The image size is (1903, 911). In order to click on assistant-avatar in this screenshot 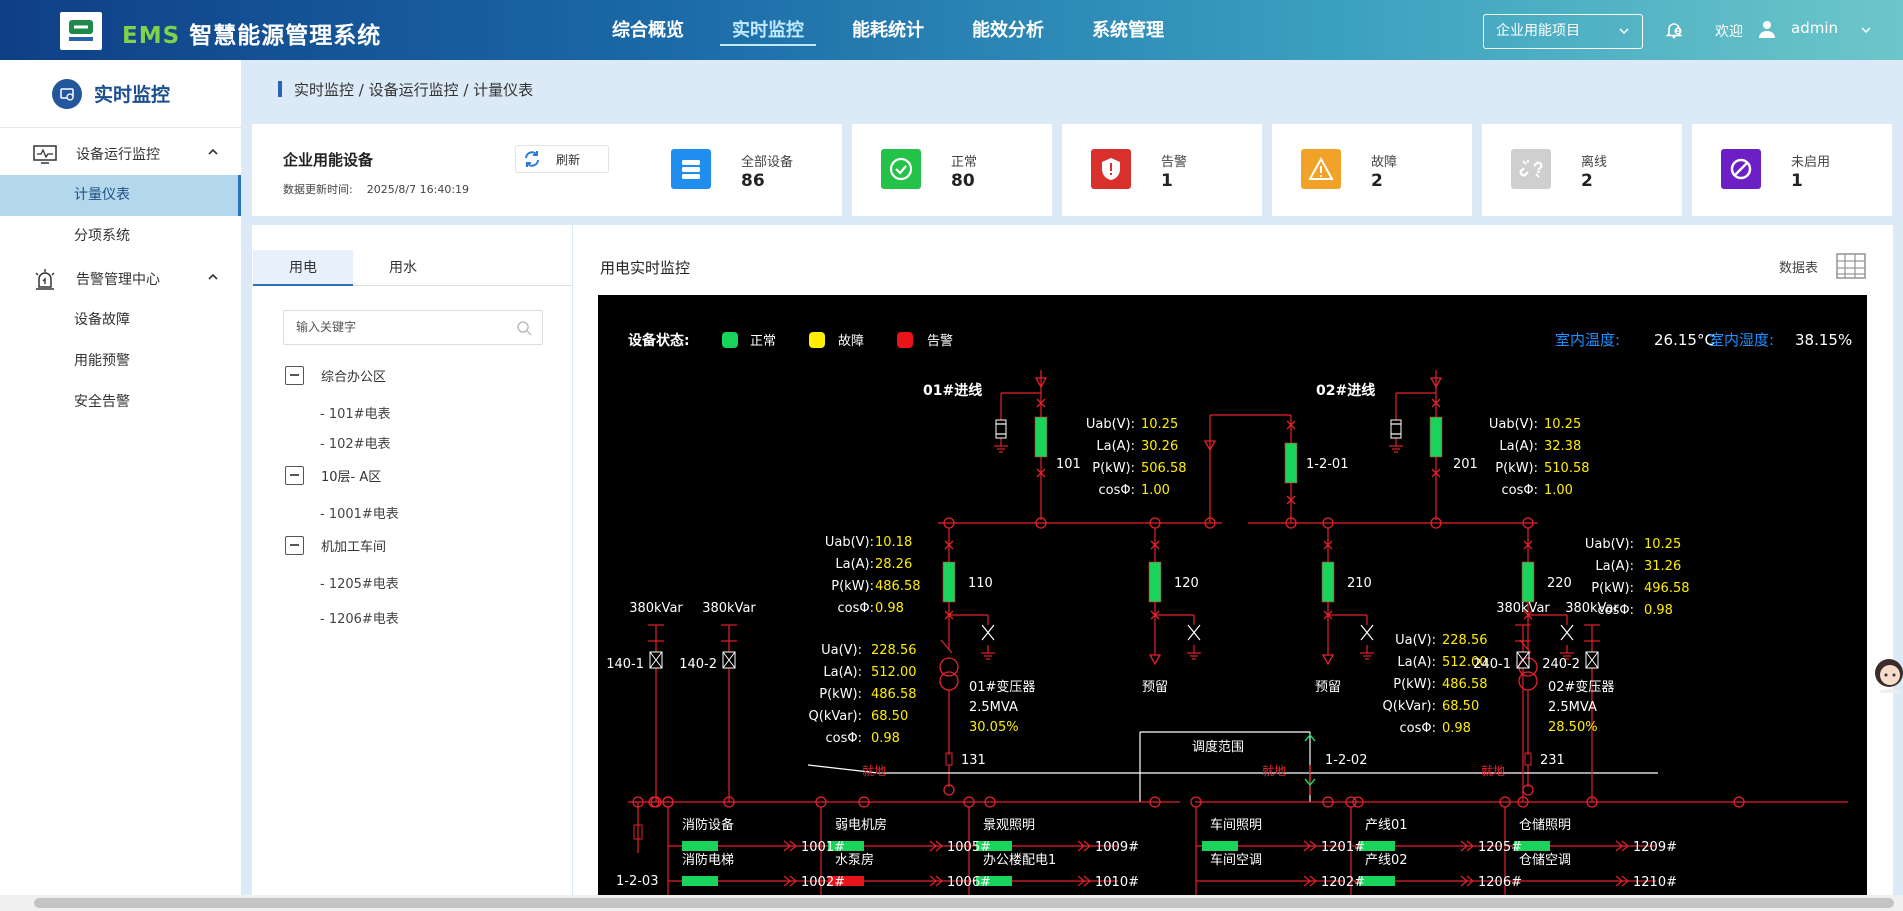, I will do `click(1887, 675)`.